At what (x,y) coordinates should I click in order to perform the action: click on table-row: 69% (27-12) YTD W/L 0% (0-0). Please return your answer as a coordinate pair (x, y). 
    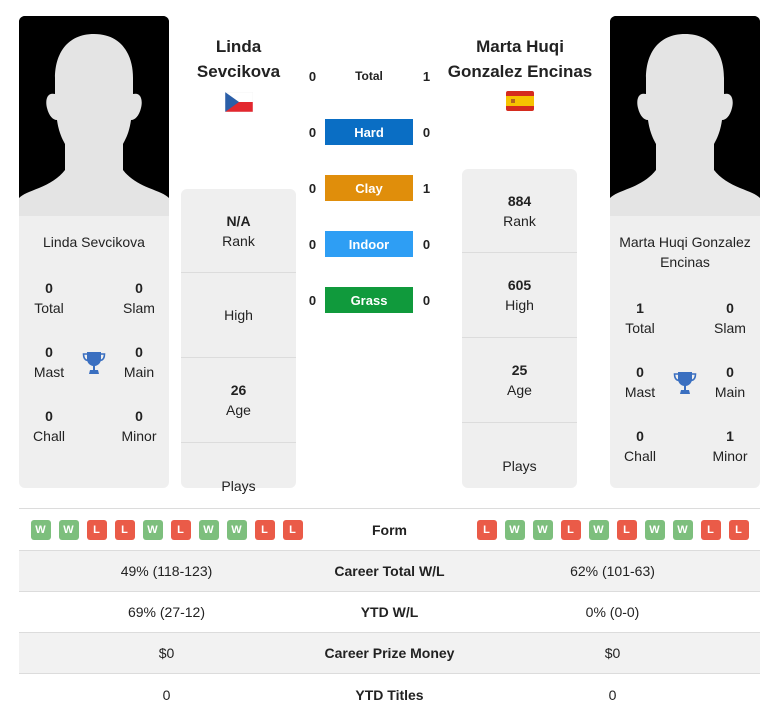
    Looking at the image, I should click on (389, 612).